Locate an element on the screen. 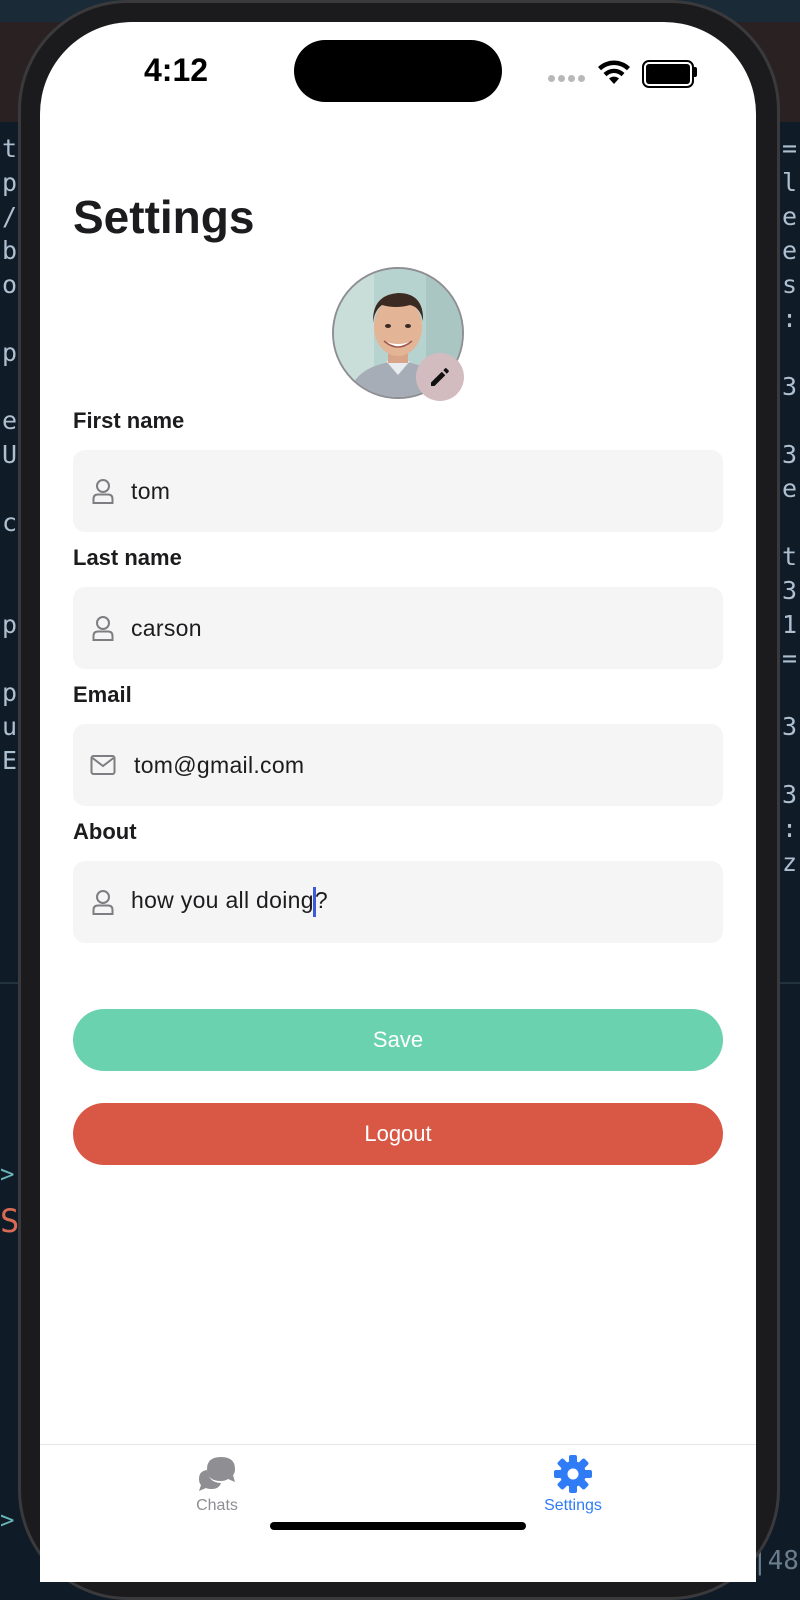 Image resolution: width=800 pixels, height=1600 pixels. cellular-signal-icon is located at coordinates (566, 78).